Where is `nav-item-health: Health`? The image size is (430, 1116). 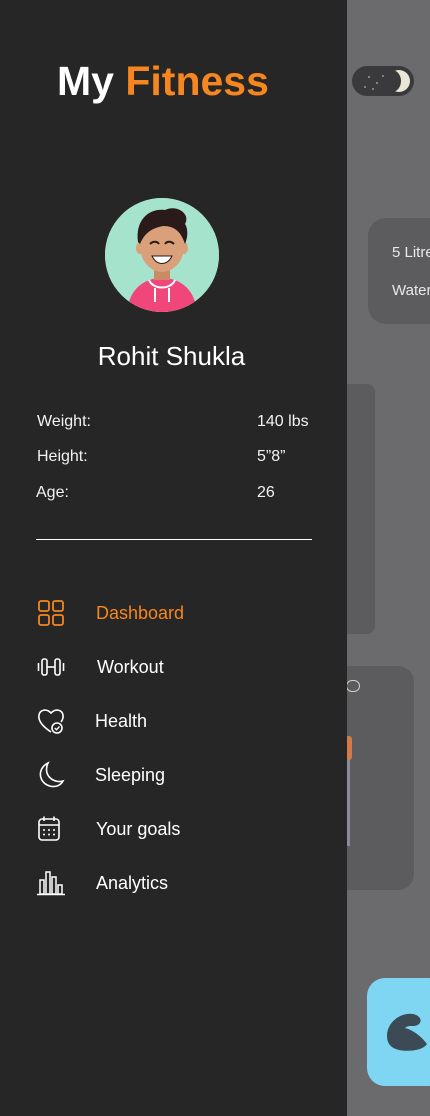
nav-item-health: Health is located at coordinates (181, 723).